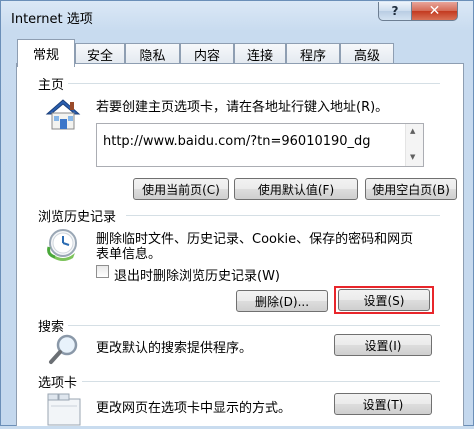  Describe the element at coordinates (296, 189) in the screenshot. I see `use-default-button: 使用默认值(F)` at that location.